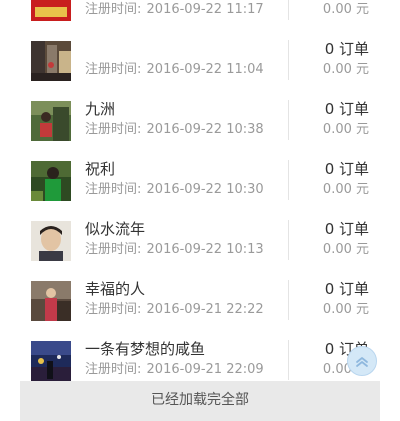 This screenshot has height=421, width=400. What do you see at coordinates (200, 120) in the screenshot?
I see `list-item: 九洲 注册时间: 2016-09-22 10:38 0 订单 0.00 元` at bounding box center [200, 120].